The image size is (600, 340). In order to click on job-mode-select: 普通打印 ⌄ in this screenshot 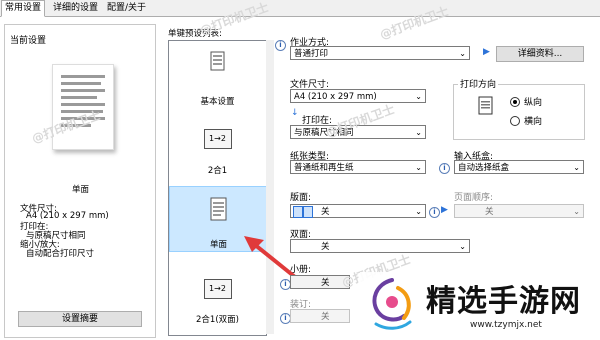, I will do `click(380, 53)`.